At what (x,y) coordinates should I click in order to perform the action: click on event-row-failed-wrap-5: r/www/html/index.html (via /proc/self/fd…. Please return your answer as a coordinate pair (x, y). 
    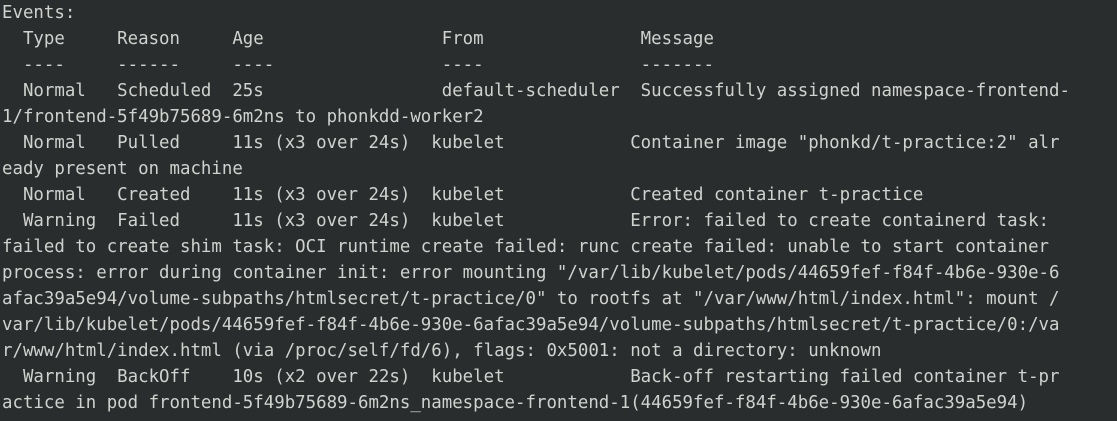
    Looking at the image, I should click on (442, 351).